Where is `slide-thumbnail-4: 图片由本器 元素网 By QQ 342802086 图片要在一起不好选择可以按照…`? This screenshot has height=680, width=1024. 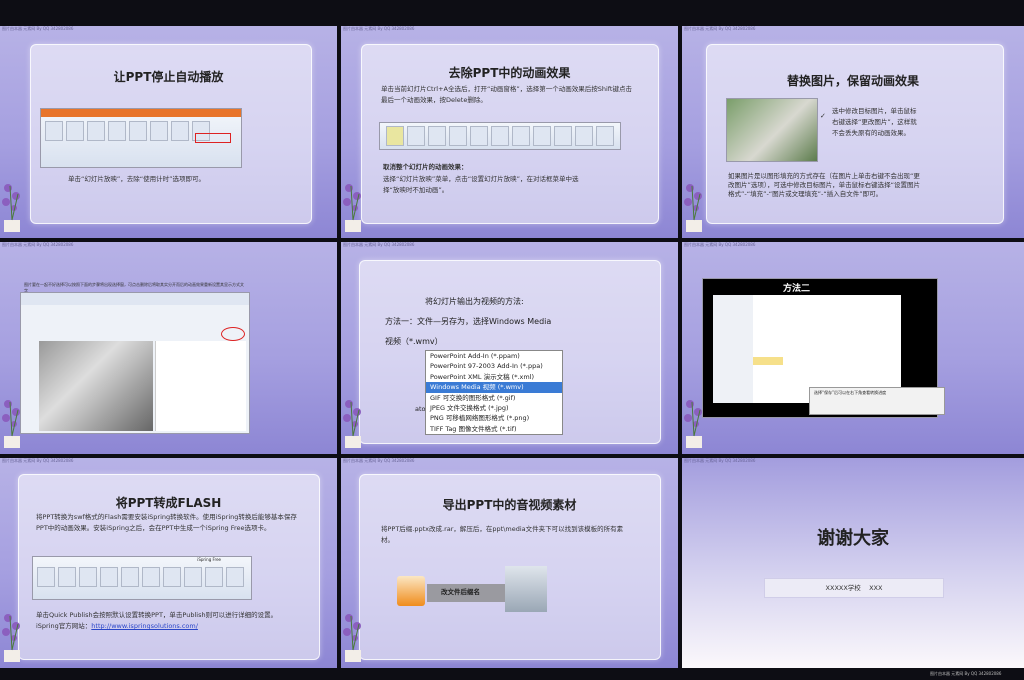
slide-thumbnail-4: 图片由本器 元素网 By QQ 342802086 图片要在一起不好选择可以按照… is located at coordinates (168, 348).